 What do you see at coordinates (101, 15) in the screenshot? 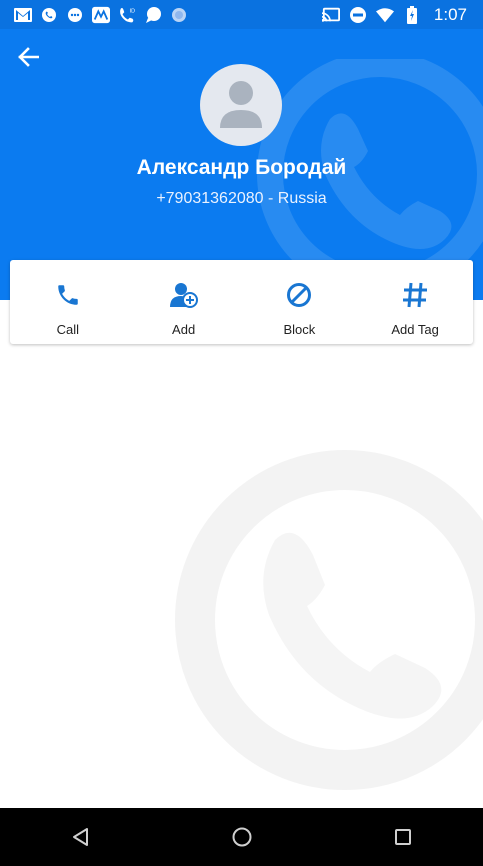
I see `app-icon` at bounding box center [101, 15].